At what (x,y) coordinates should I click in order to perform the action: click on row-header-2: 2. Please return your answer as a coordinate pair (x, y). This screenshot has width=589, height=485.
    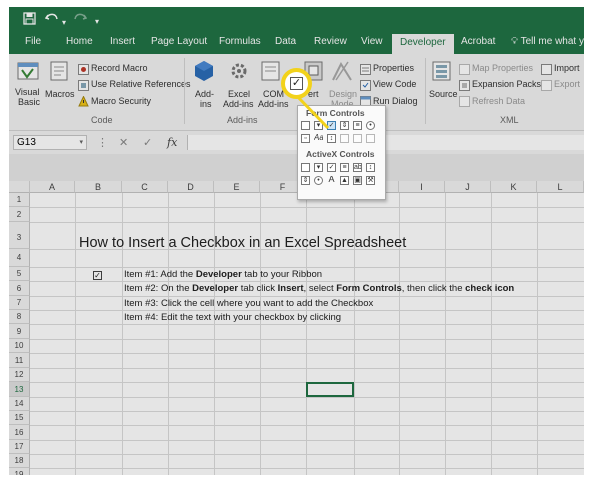
    Looking at the image, I should click on (19, 214).